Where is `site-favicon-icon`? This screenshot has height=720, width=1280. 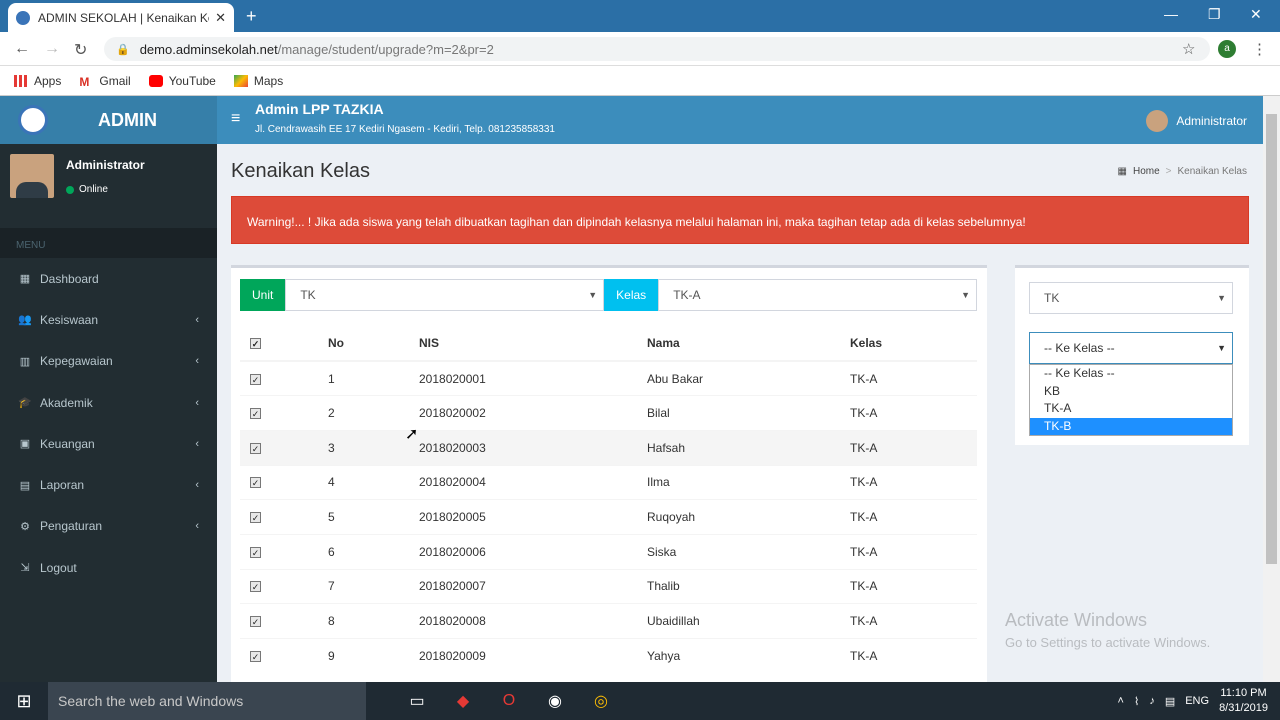 site-favicon-icon is located at coordinates (23, 17).